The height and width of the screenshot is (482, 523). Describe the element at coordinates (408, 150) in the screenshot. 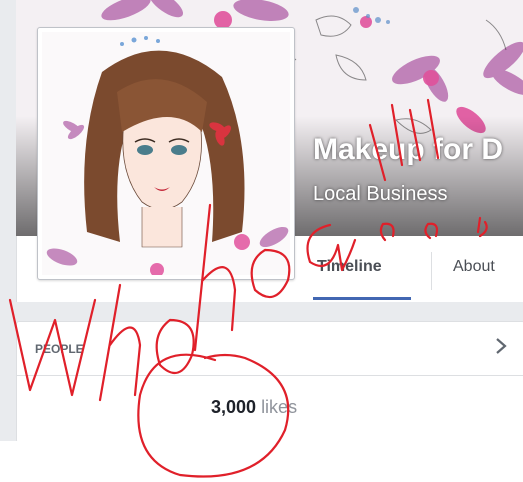

I see `page-title: Makeup for D` at that location.